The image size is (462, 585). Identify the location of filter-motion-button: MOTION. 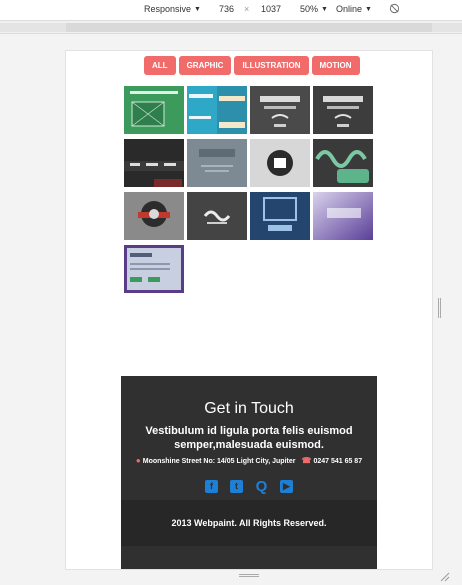
(335, 65).